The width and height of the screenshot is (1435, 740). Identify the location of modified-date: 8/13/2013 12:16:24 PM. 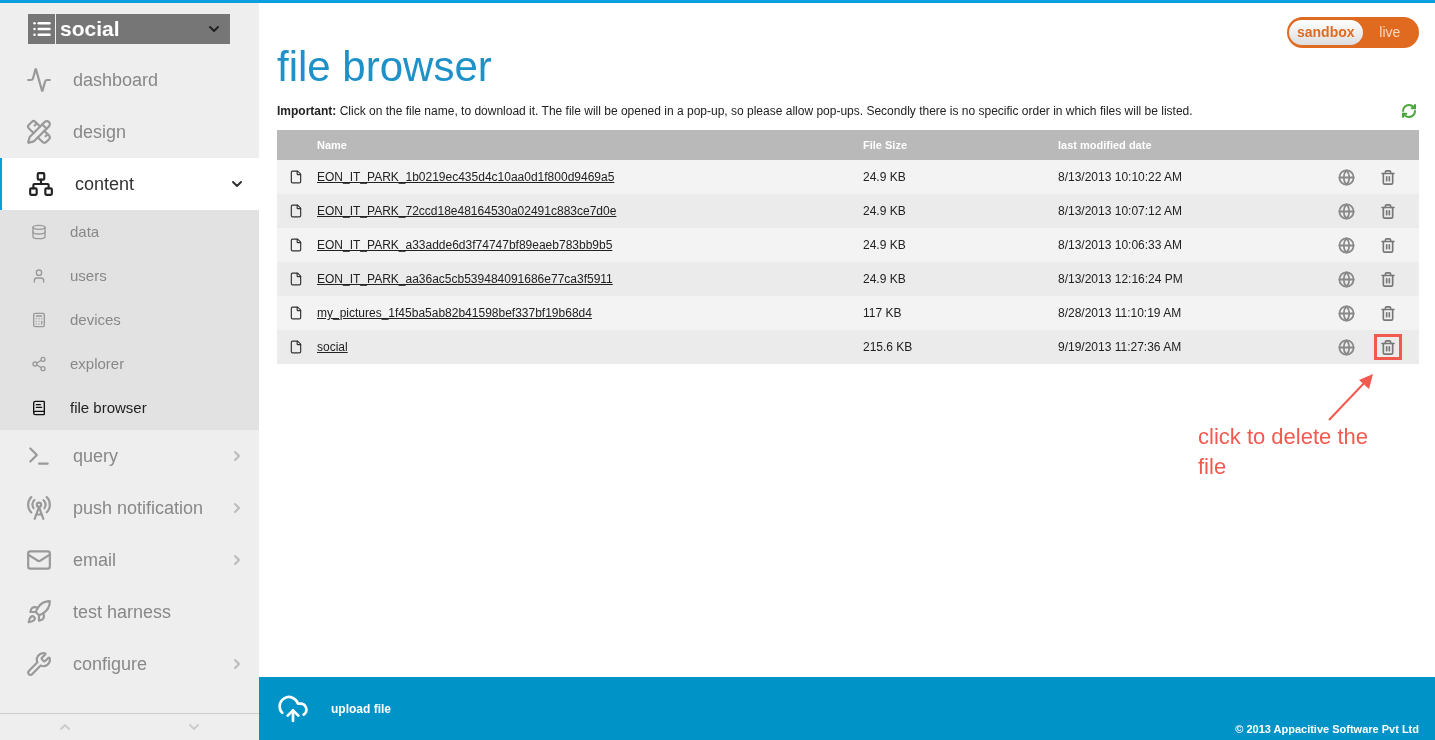
(1121, 279).